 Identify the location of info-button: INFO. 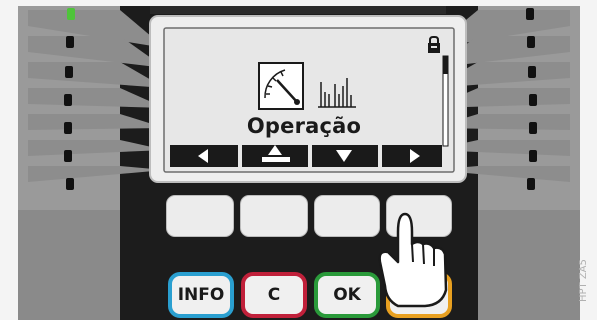
(201, 295).